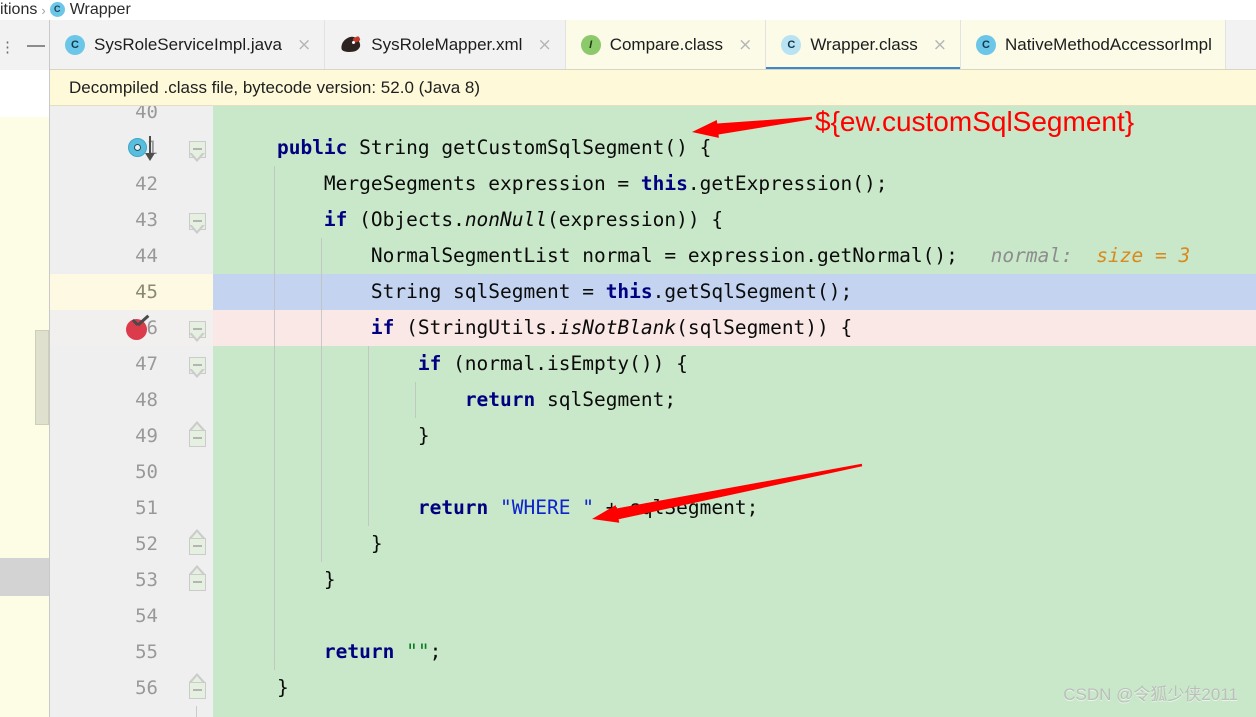  What do you see at coordinates (18, 10) in the screenshot?
I see `breadcrumb-trail: itions` at bounding box center [18, 10].